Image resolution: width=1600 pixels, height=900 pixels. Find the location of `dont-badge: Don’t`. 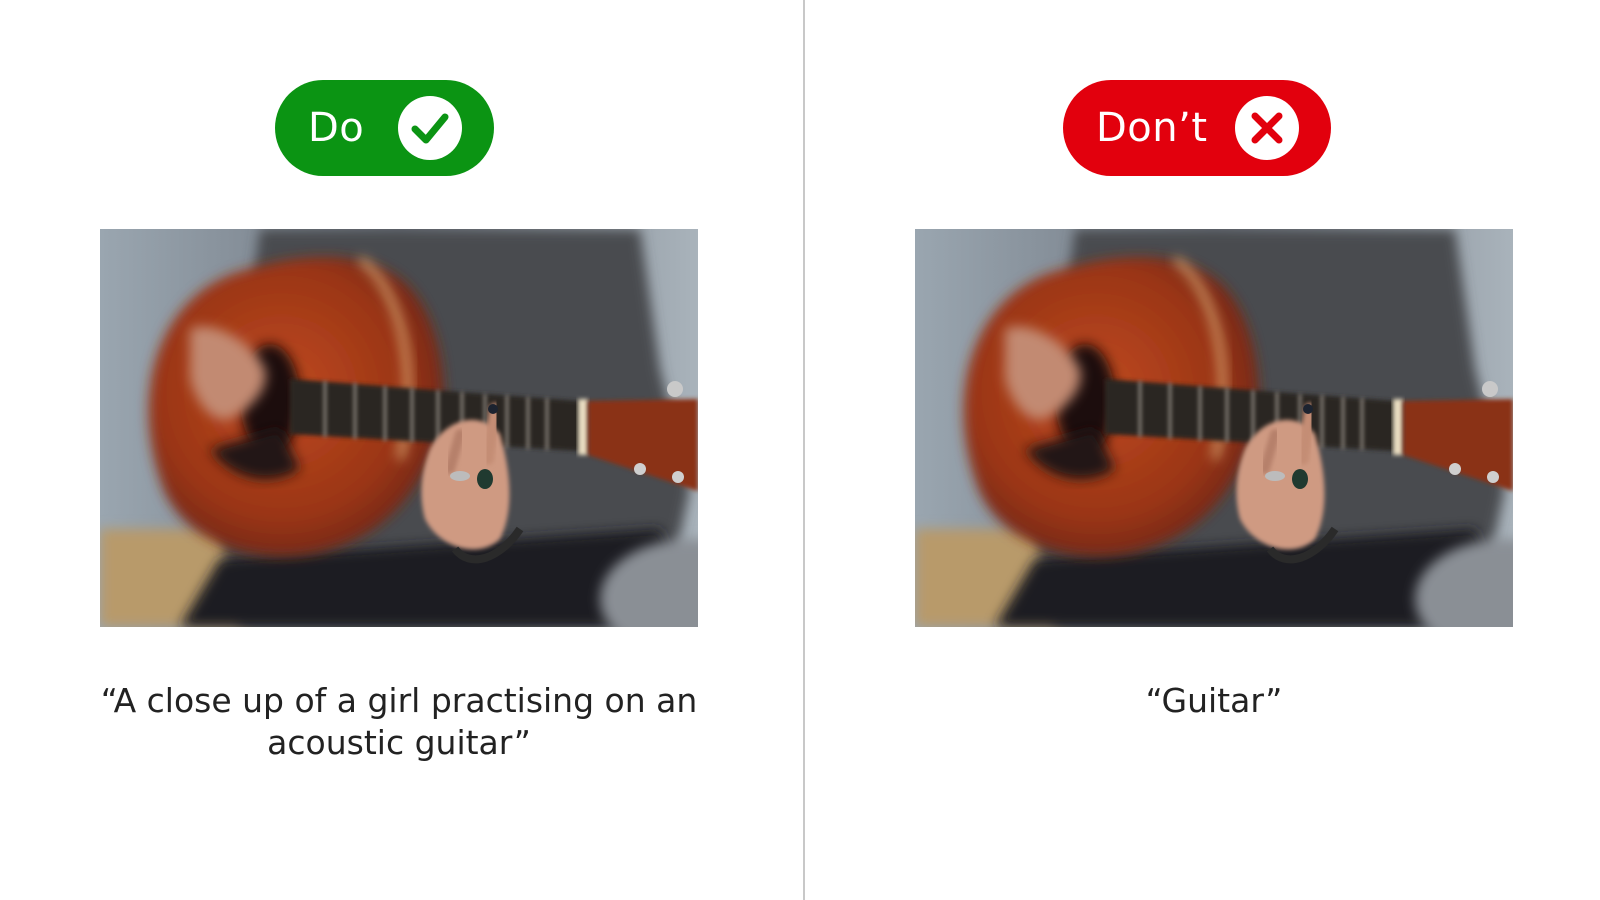

dont-badge: Don’t is located at coordinates (1197, 128).